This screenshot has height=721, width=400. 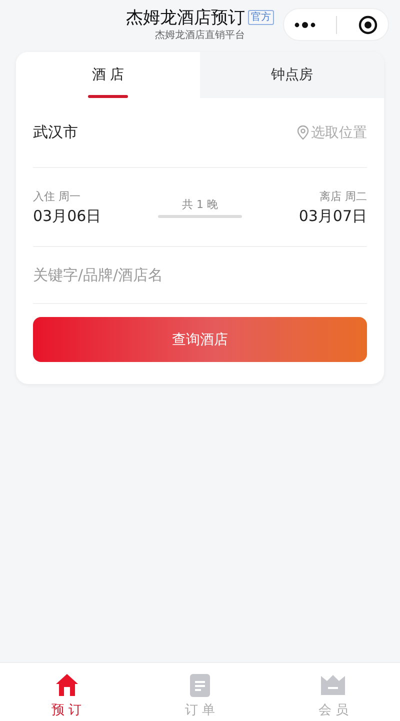 I want to click on nav-tab: 预 订, so click(x=67, y=692).